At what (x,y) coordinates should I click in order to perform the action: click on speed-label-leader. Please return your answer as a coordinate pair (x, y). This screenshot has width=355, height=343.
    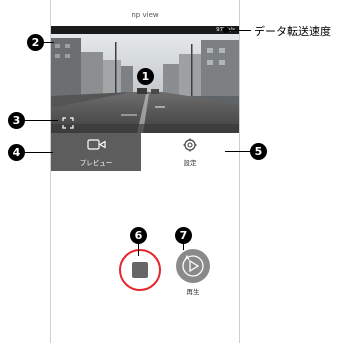
    Looking at the image, I should click on (238, 30).